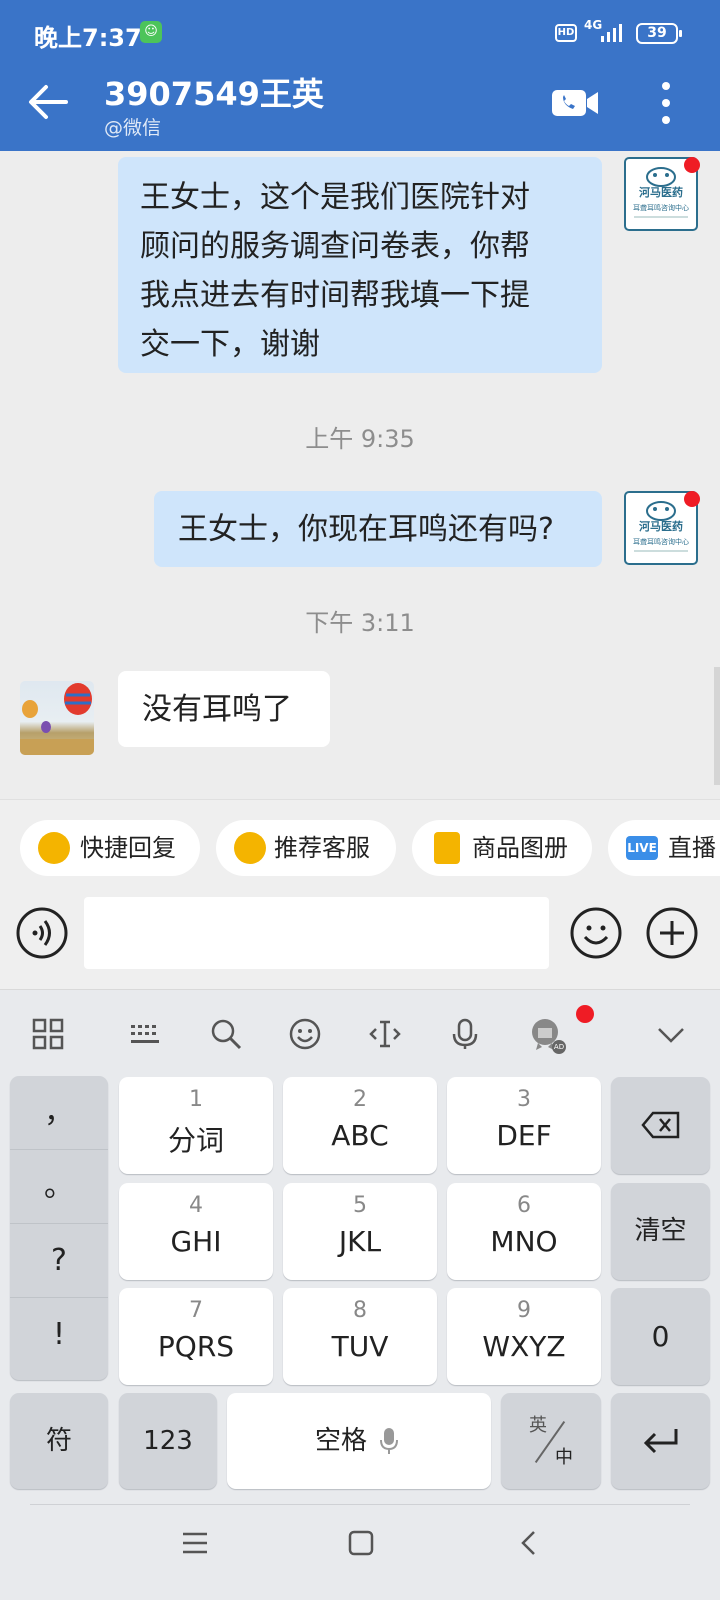 Image resolution: width=720 pixels, height=1600 pixels. What do you see at coordinates (214, 94) in the screenshot?
I see `chat-title: 3907549王英` at bounding box center [214, 94].